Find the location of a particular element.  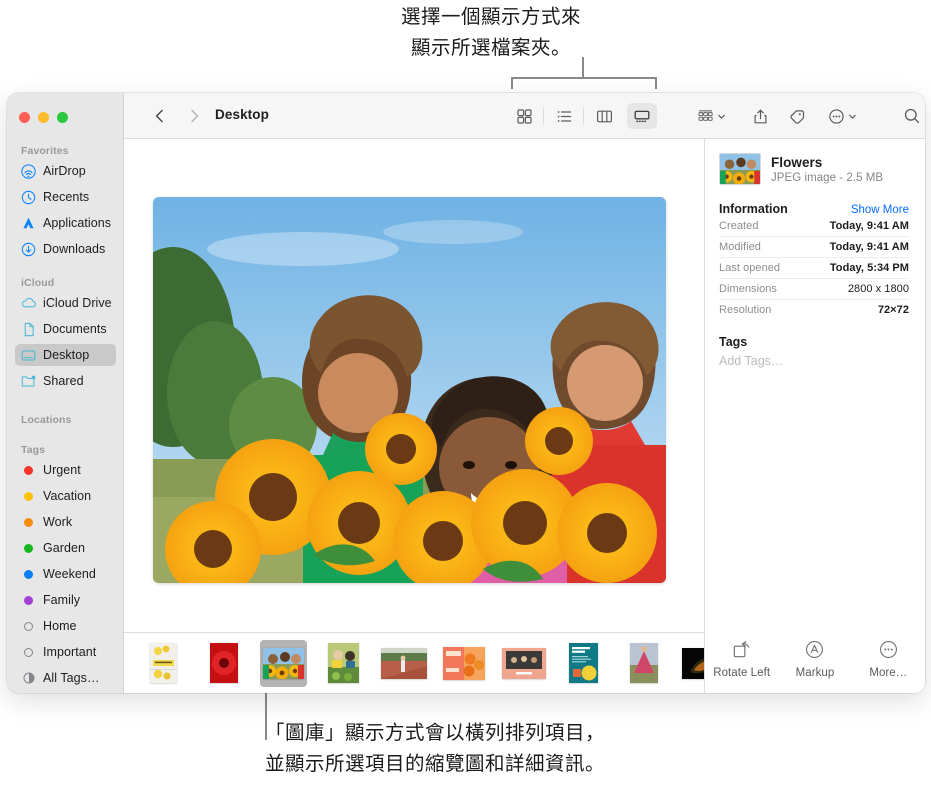

sidebar-item-airdrop: AirDrop is located at coordinates (65, 171).